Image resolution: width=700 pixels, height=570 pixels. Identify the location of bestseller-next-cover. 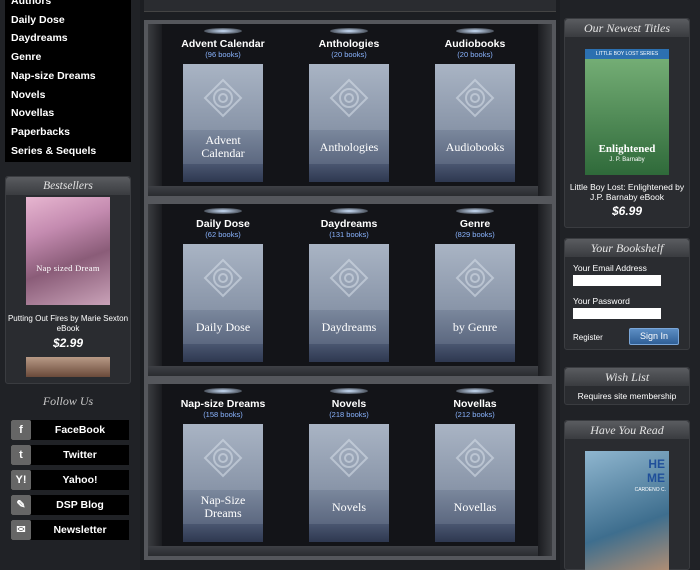
(68, 367).